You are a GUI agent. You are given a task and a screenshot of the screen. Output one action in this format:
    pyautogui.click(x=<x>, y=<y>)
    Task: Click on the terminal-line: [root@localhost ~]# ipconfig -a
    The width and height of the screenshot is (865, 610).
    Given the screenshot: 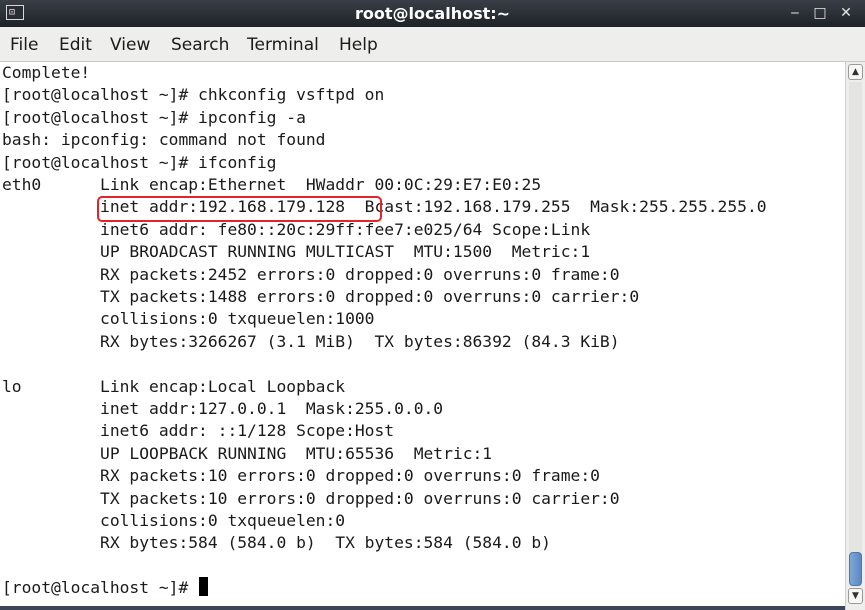 What is the action you would take?
    pyautogui.click(x=154, y=117)
    